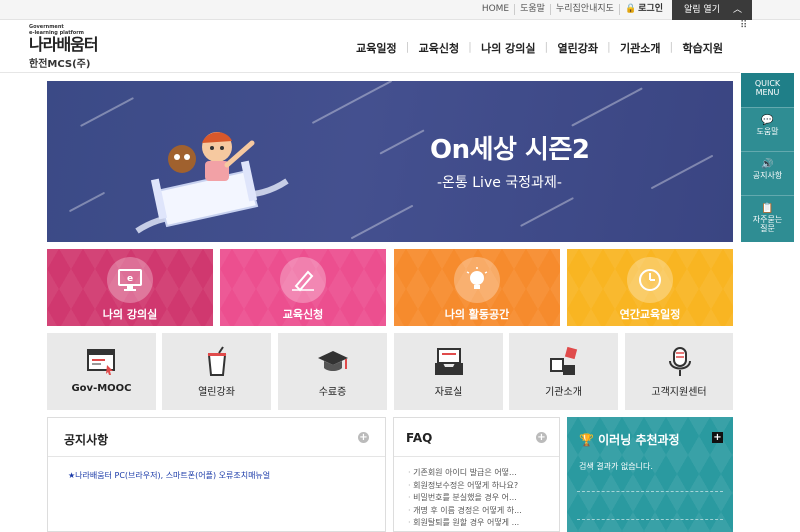 The height and width of the screenshot is (532, 800). Describe the element at coordinates (767, 131) in the screenshot. I see `quick-help-label: 도움말` at that location.